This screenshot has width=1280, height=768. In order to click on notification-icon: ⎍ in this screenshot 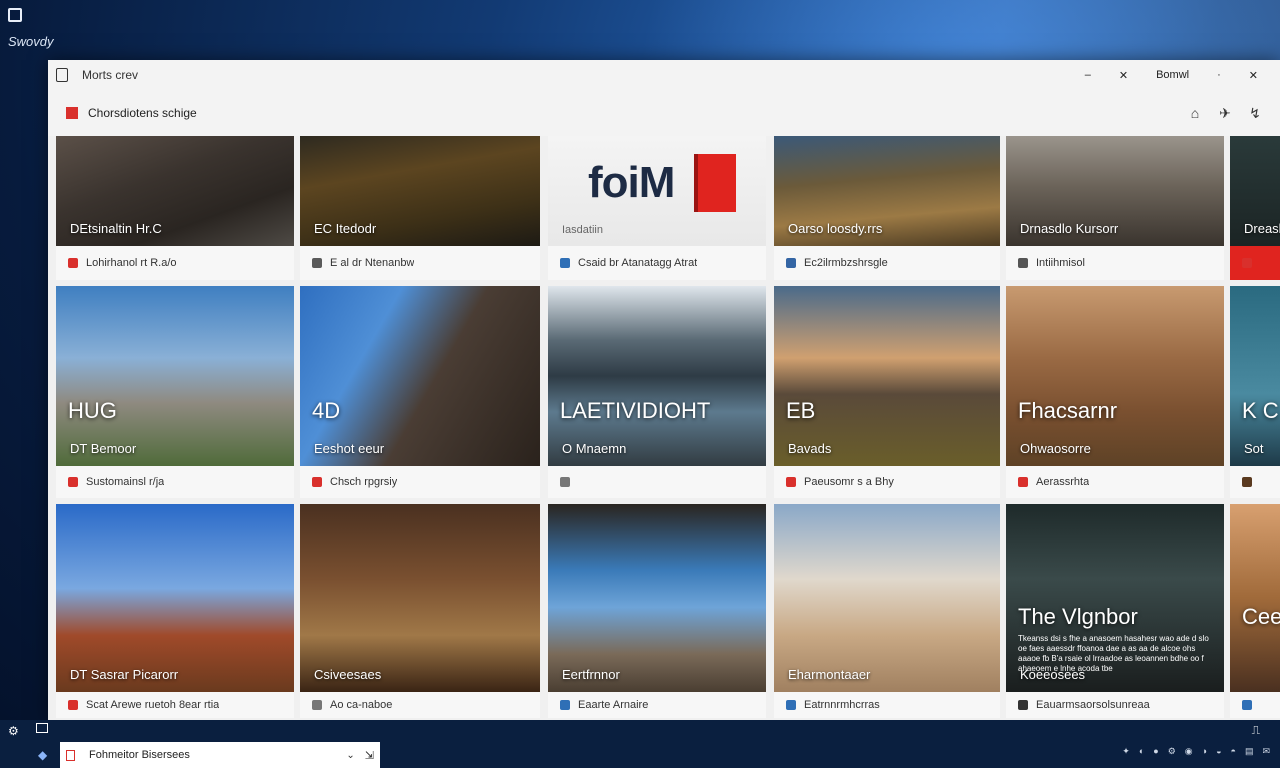, I will do `click(1256, 730)`.